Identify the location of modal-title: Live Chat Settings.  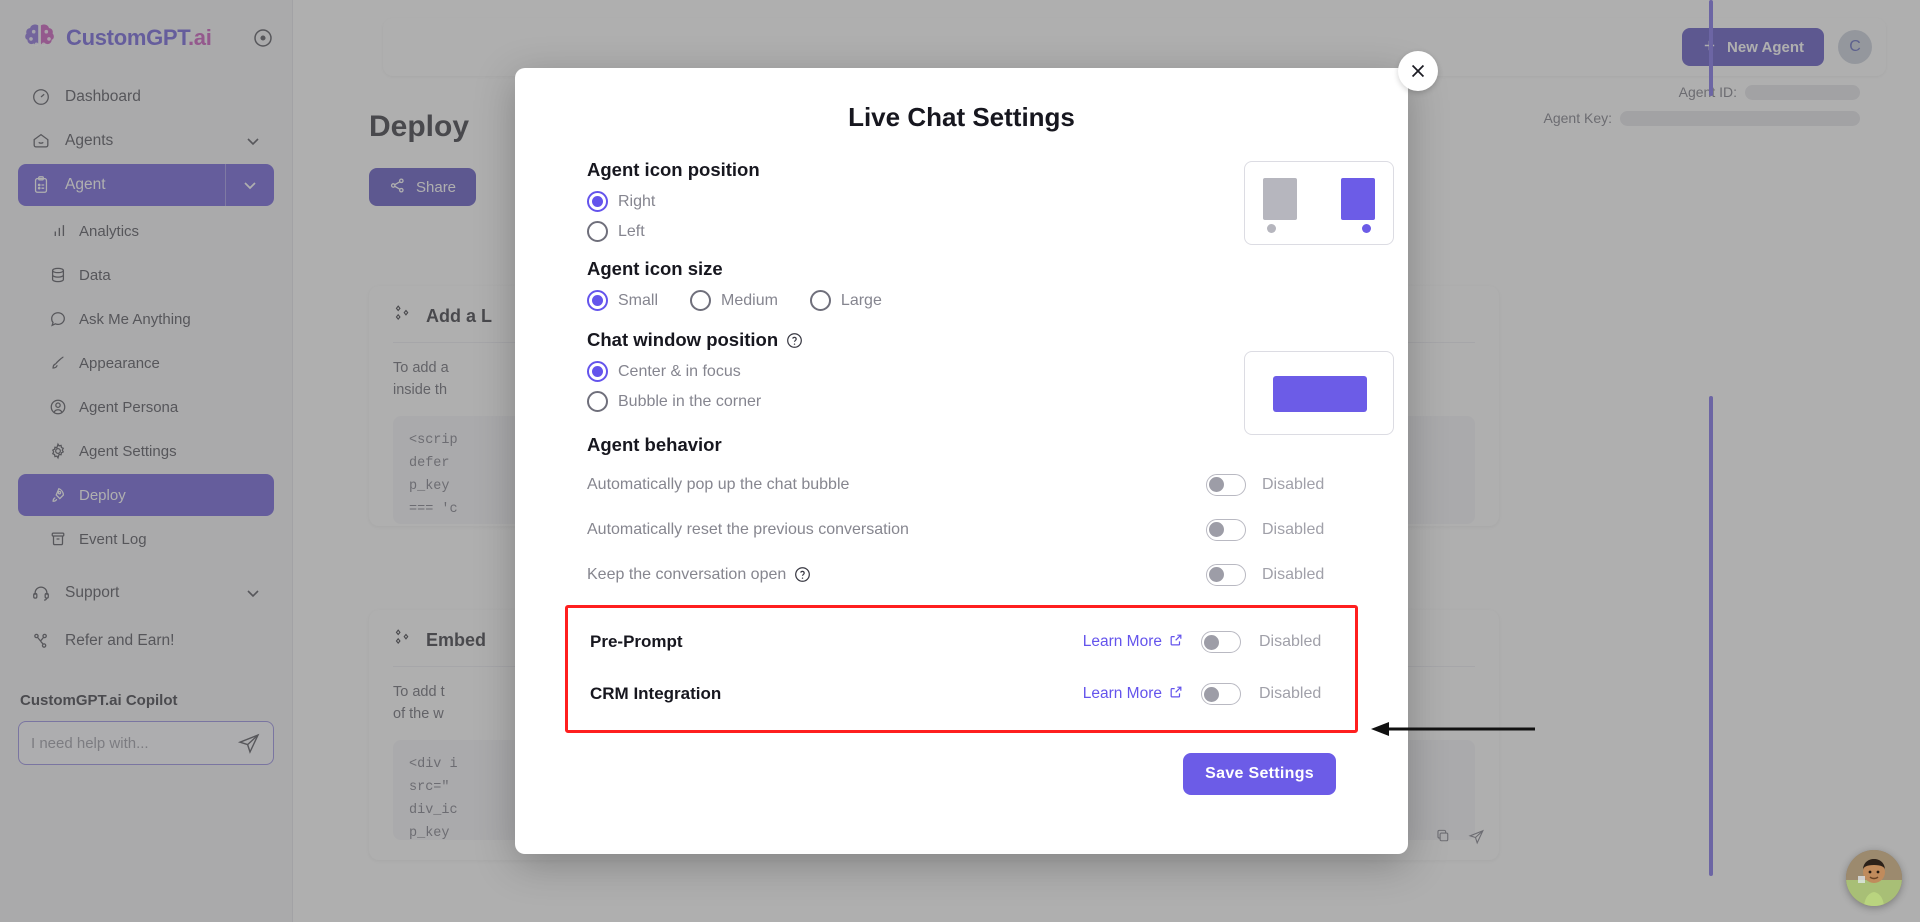
(961, 117).